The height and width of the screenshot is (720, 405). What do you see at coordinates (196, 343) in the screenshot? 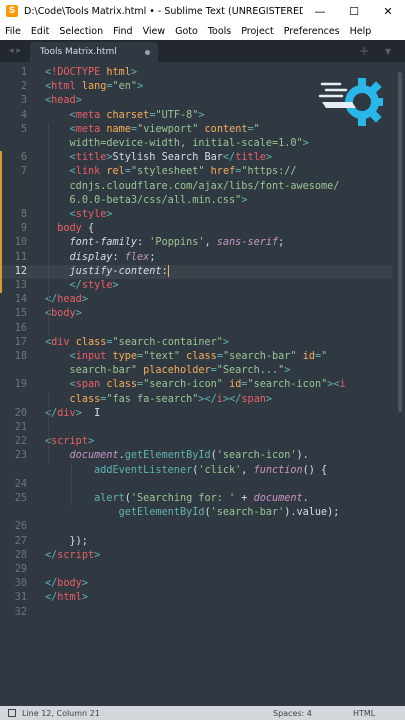
I see `code-line: 17 <div class="search-container">` at bounding box center [196, 343].